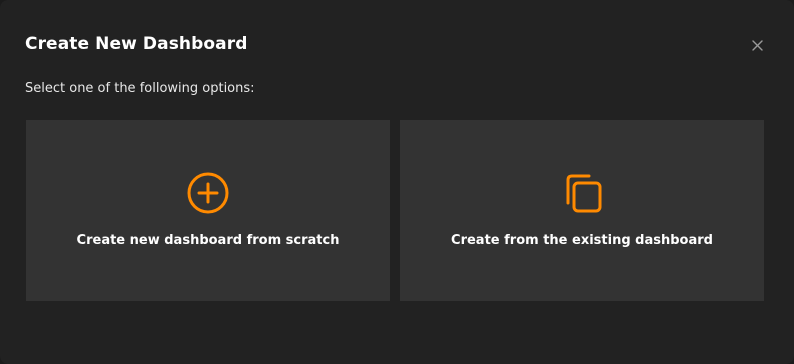  What do you see at coordinates (136, 44) in the screenshot?
I see `dialog-title: Create New Dashboard` at bounding box center [136, 44].